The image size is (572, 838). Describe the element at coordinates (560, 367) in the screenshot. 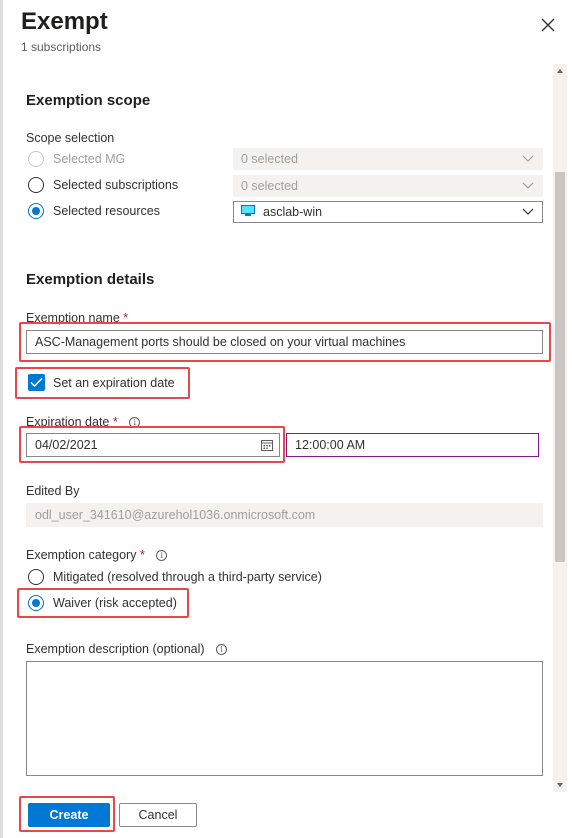

I see `scrollbar-thumb` at that location.